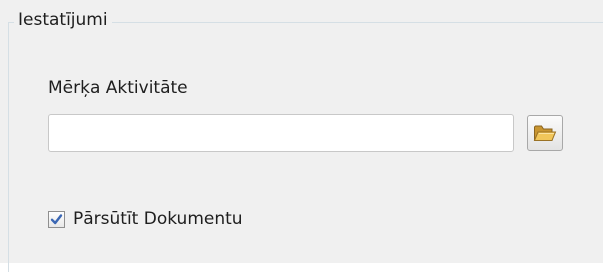 This screenshot has width=603, height=272. I want to click on checkmark-icon, so click(56, 218).